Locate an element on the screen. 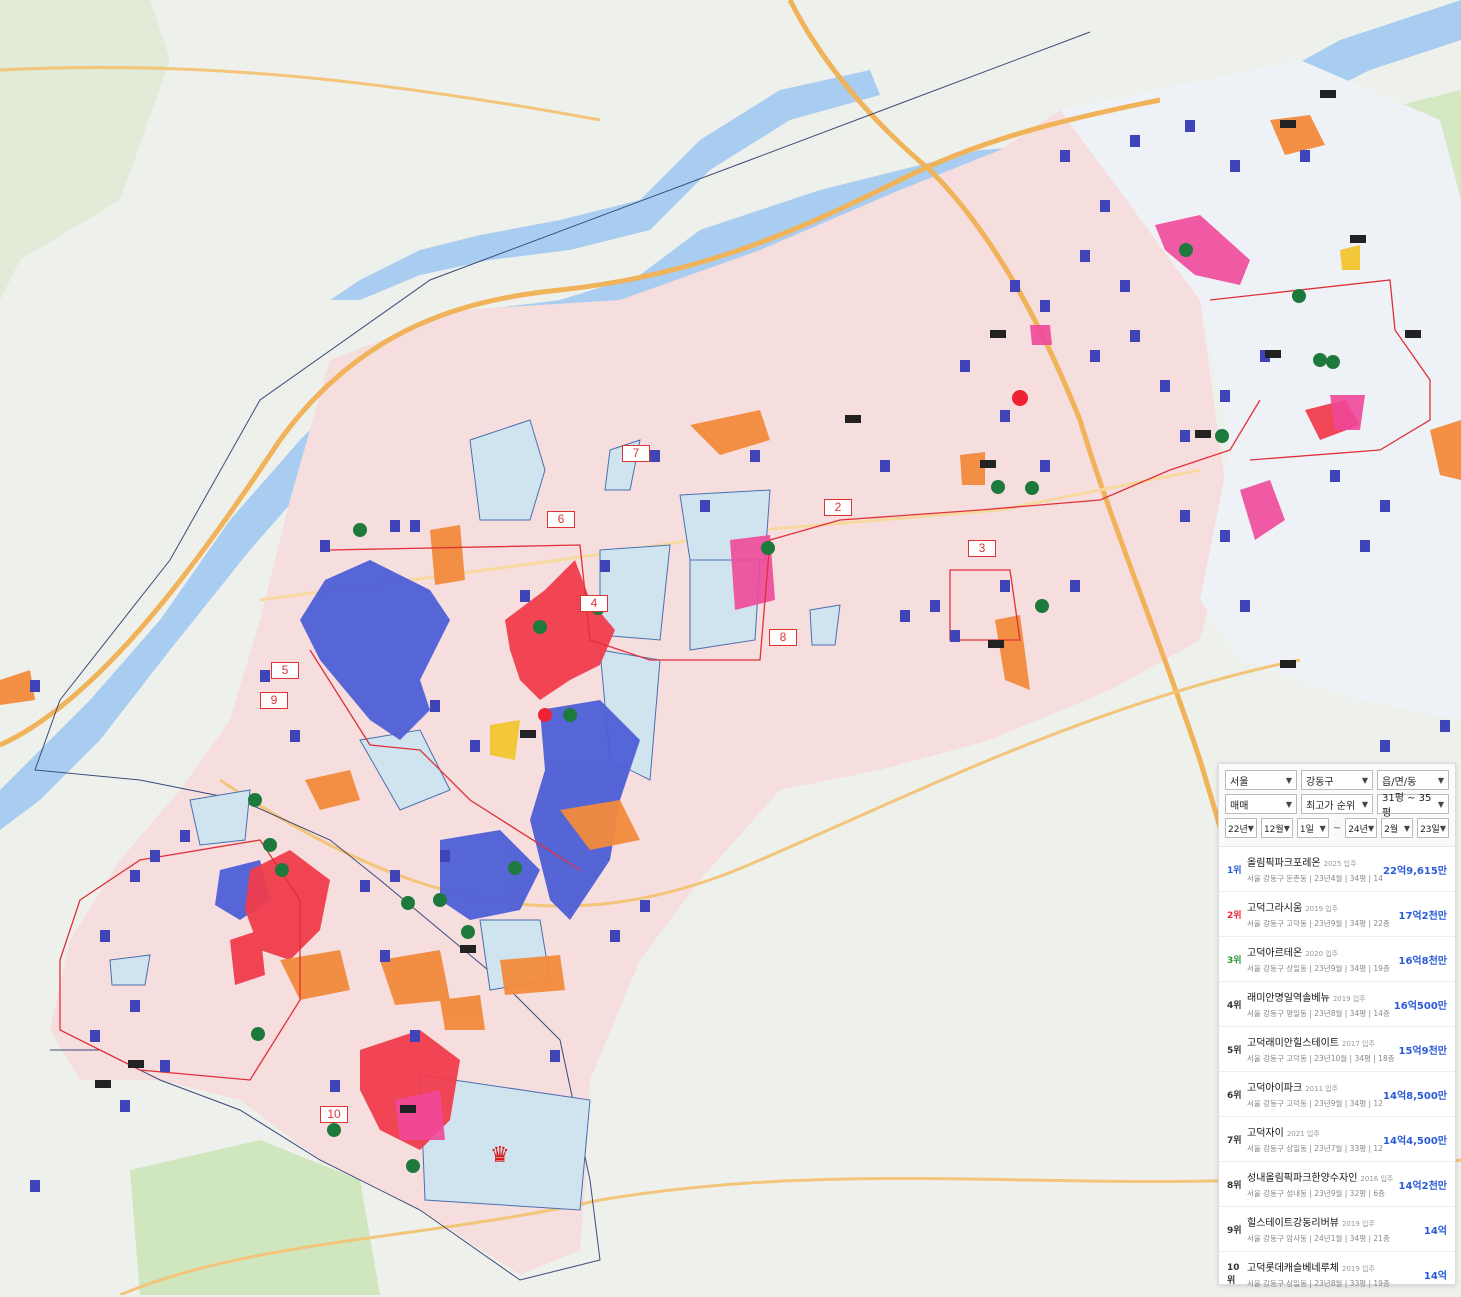  apt-name: 고덕자이 2021 입주 is located at coordinates (1315, 1131).